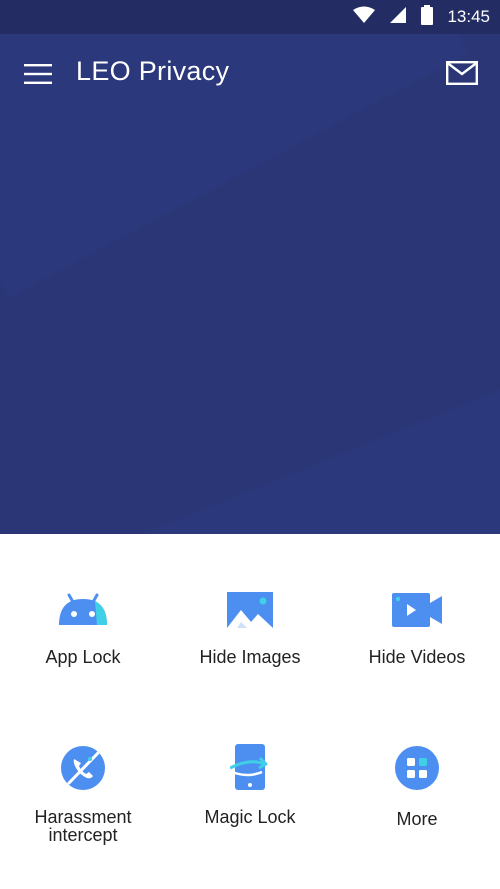  I want to click on signal-icon, so click(398, 17).